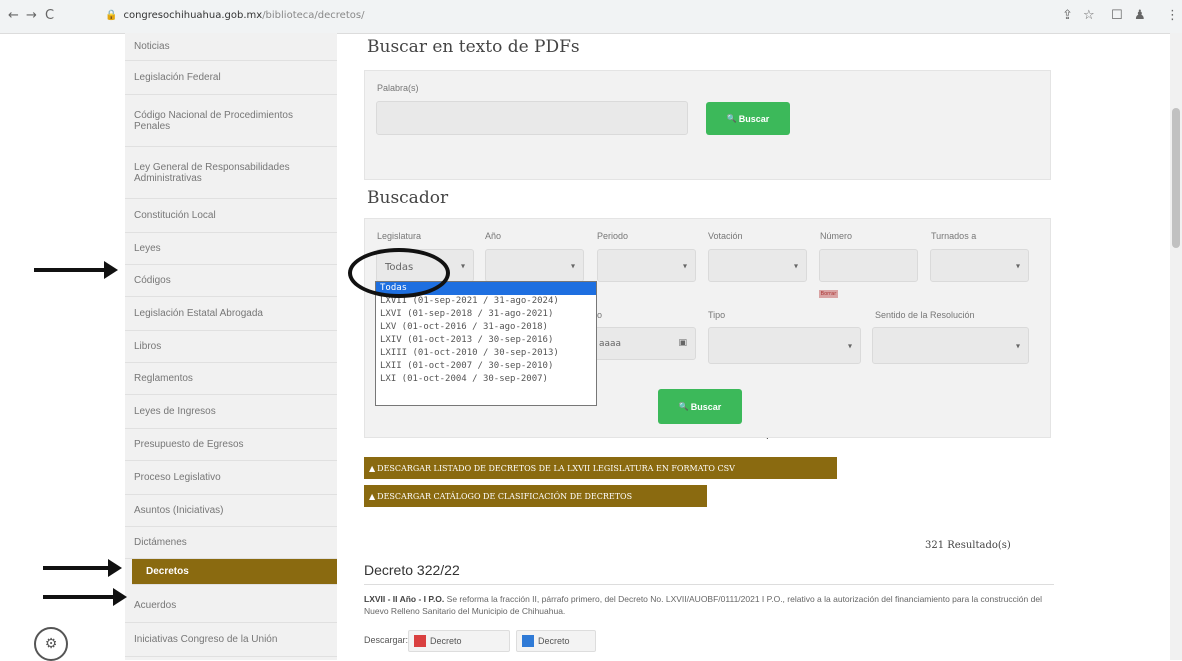 The image size is (1182, 661). I want to click on legislatura-option: LXII (01-oct-2007 / 30-sep-2010), so click(486, 366).